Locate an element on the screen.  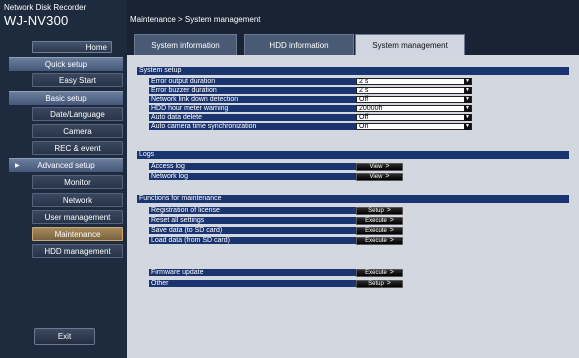
setting-label: Auto camera time synchronization is located at coordinates (252, 126).